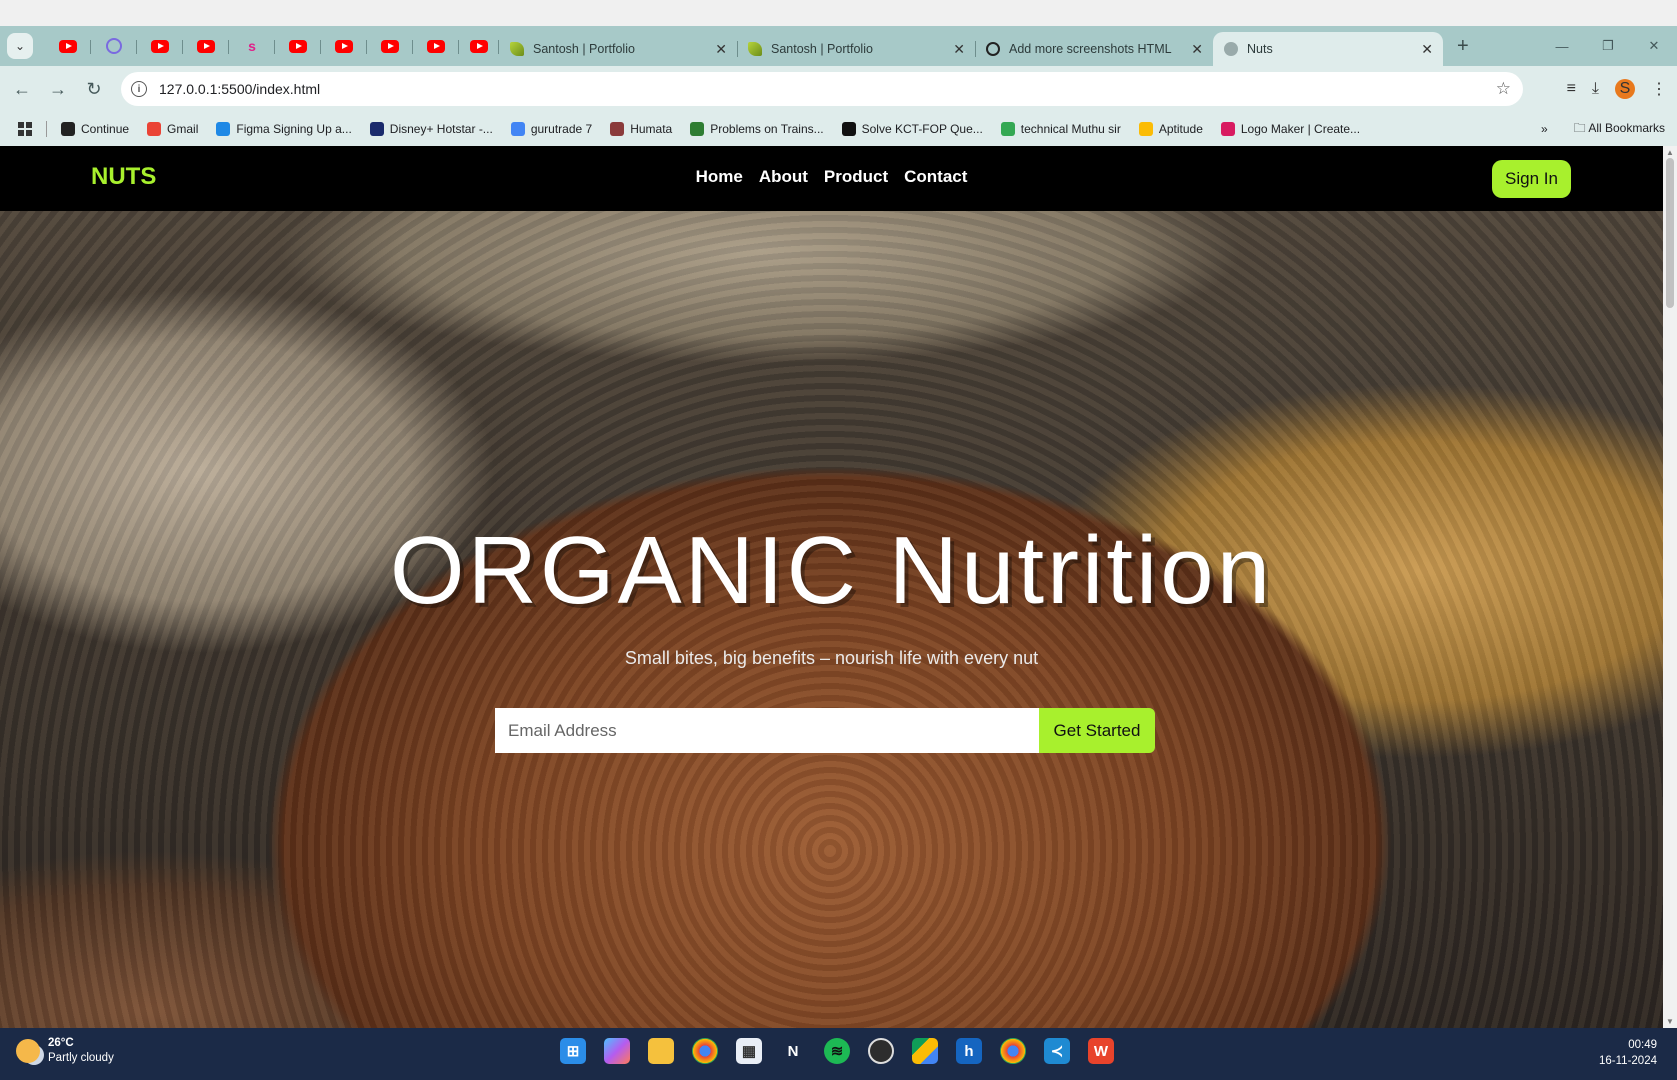 The width and height of the screenshot is (1677, 1080). What do you see at coordinates (661, 1051) in the screenshot?
I see `file-explorer-icon` at bounding box center [661, 1051].